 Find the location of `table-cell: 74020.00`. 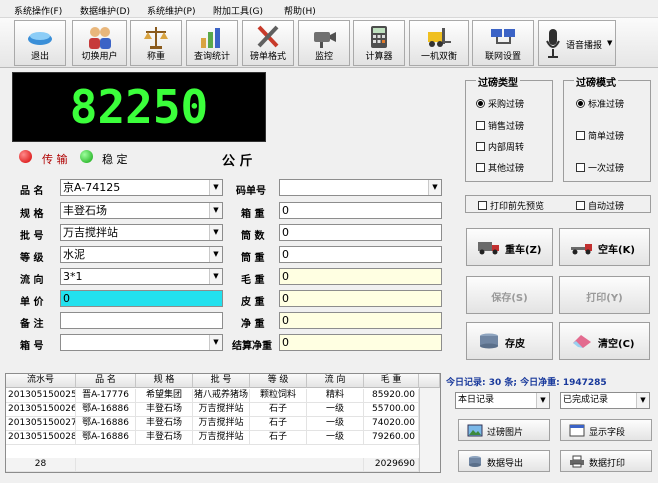

table-cell: 74020.00 is located at coordinates (391, 424).